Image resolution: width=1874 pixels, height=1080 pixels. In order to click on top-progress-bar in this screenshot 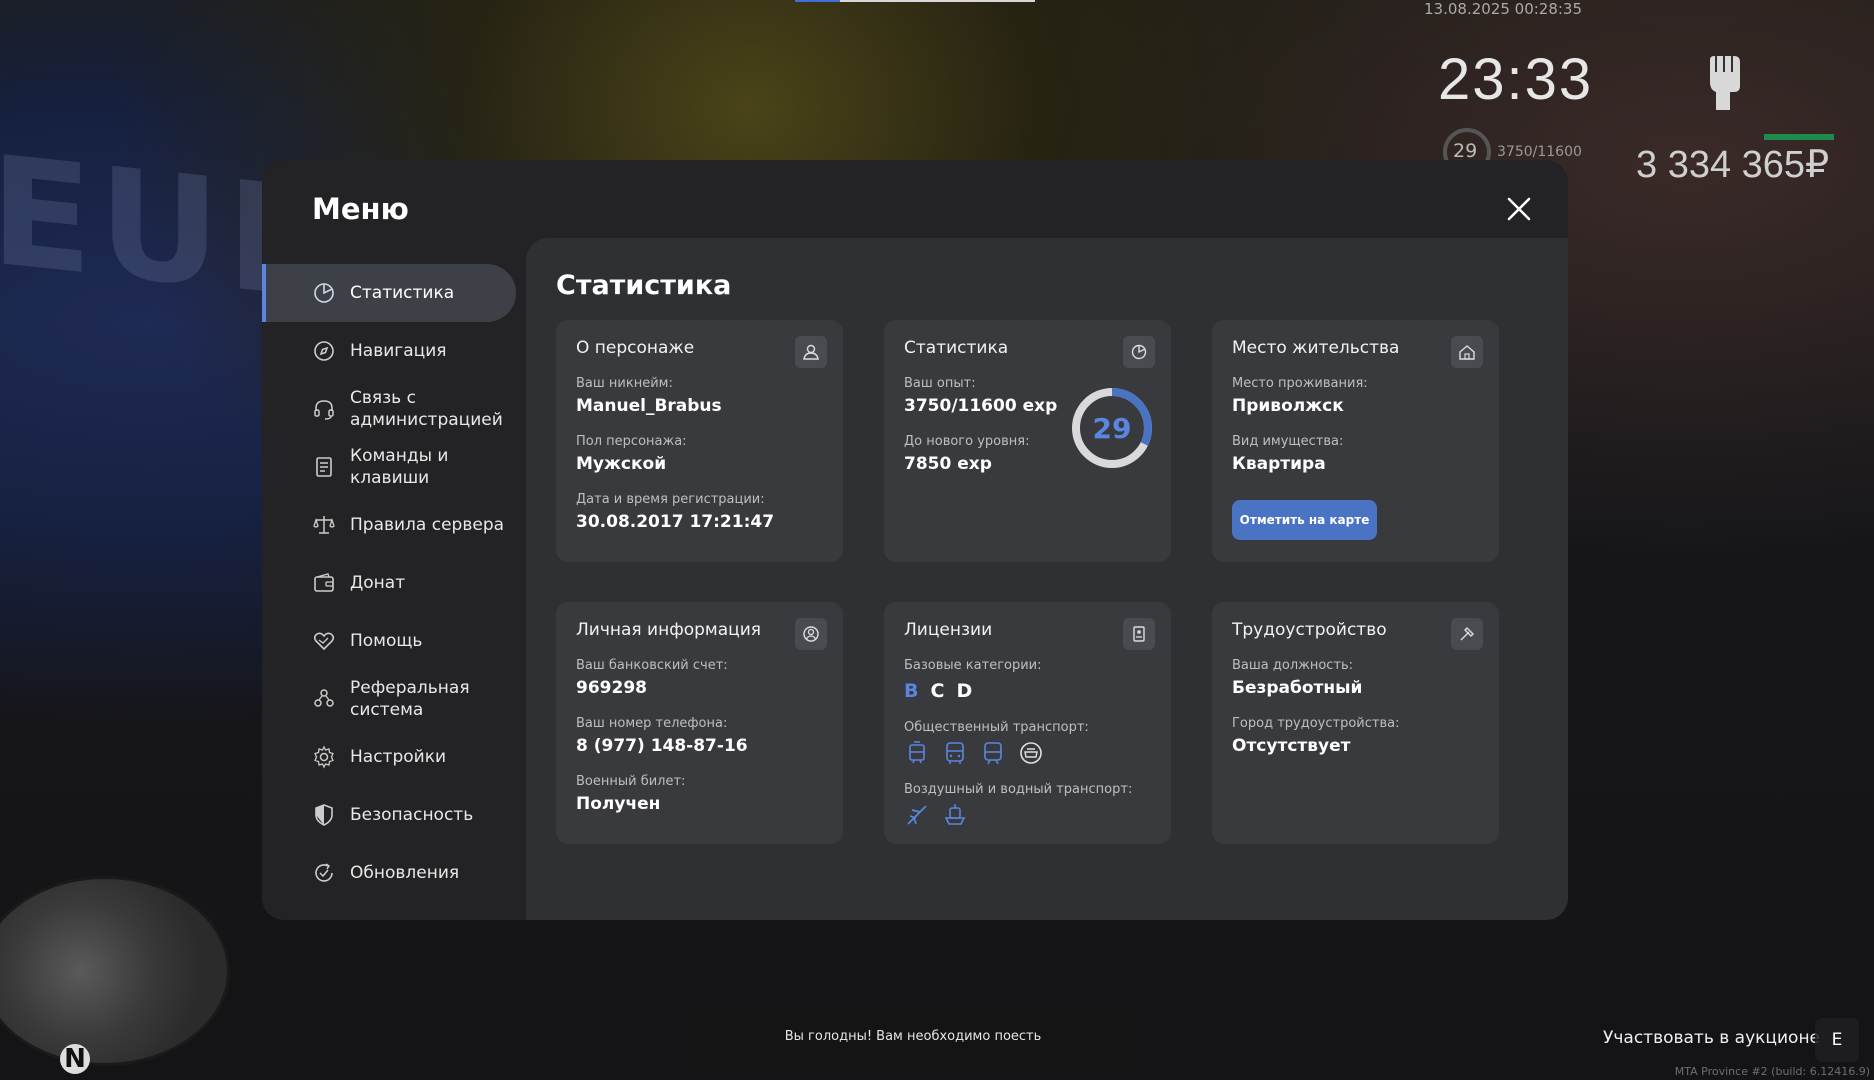, I will do `click(915, 1)`.